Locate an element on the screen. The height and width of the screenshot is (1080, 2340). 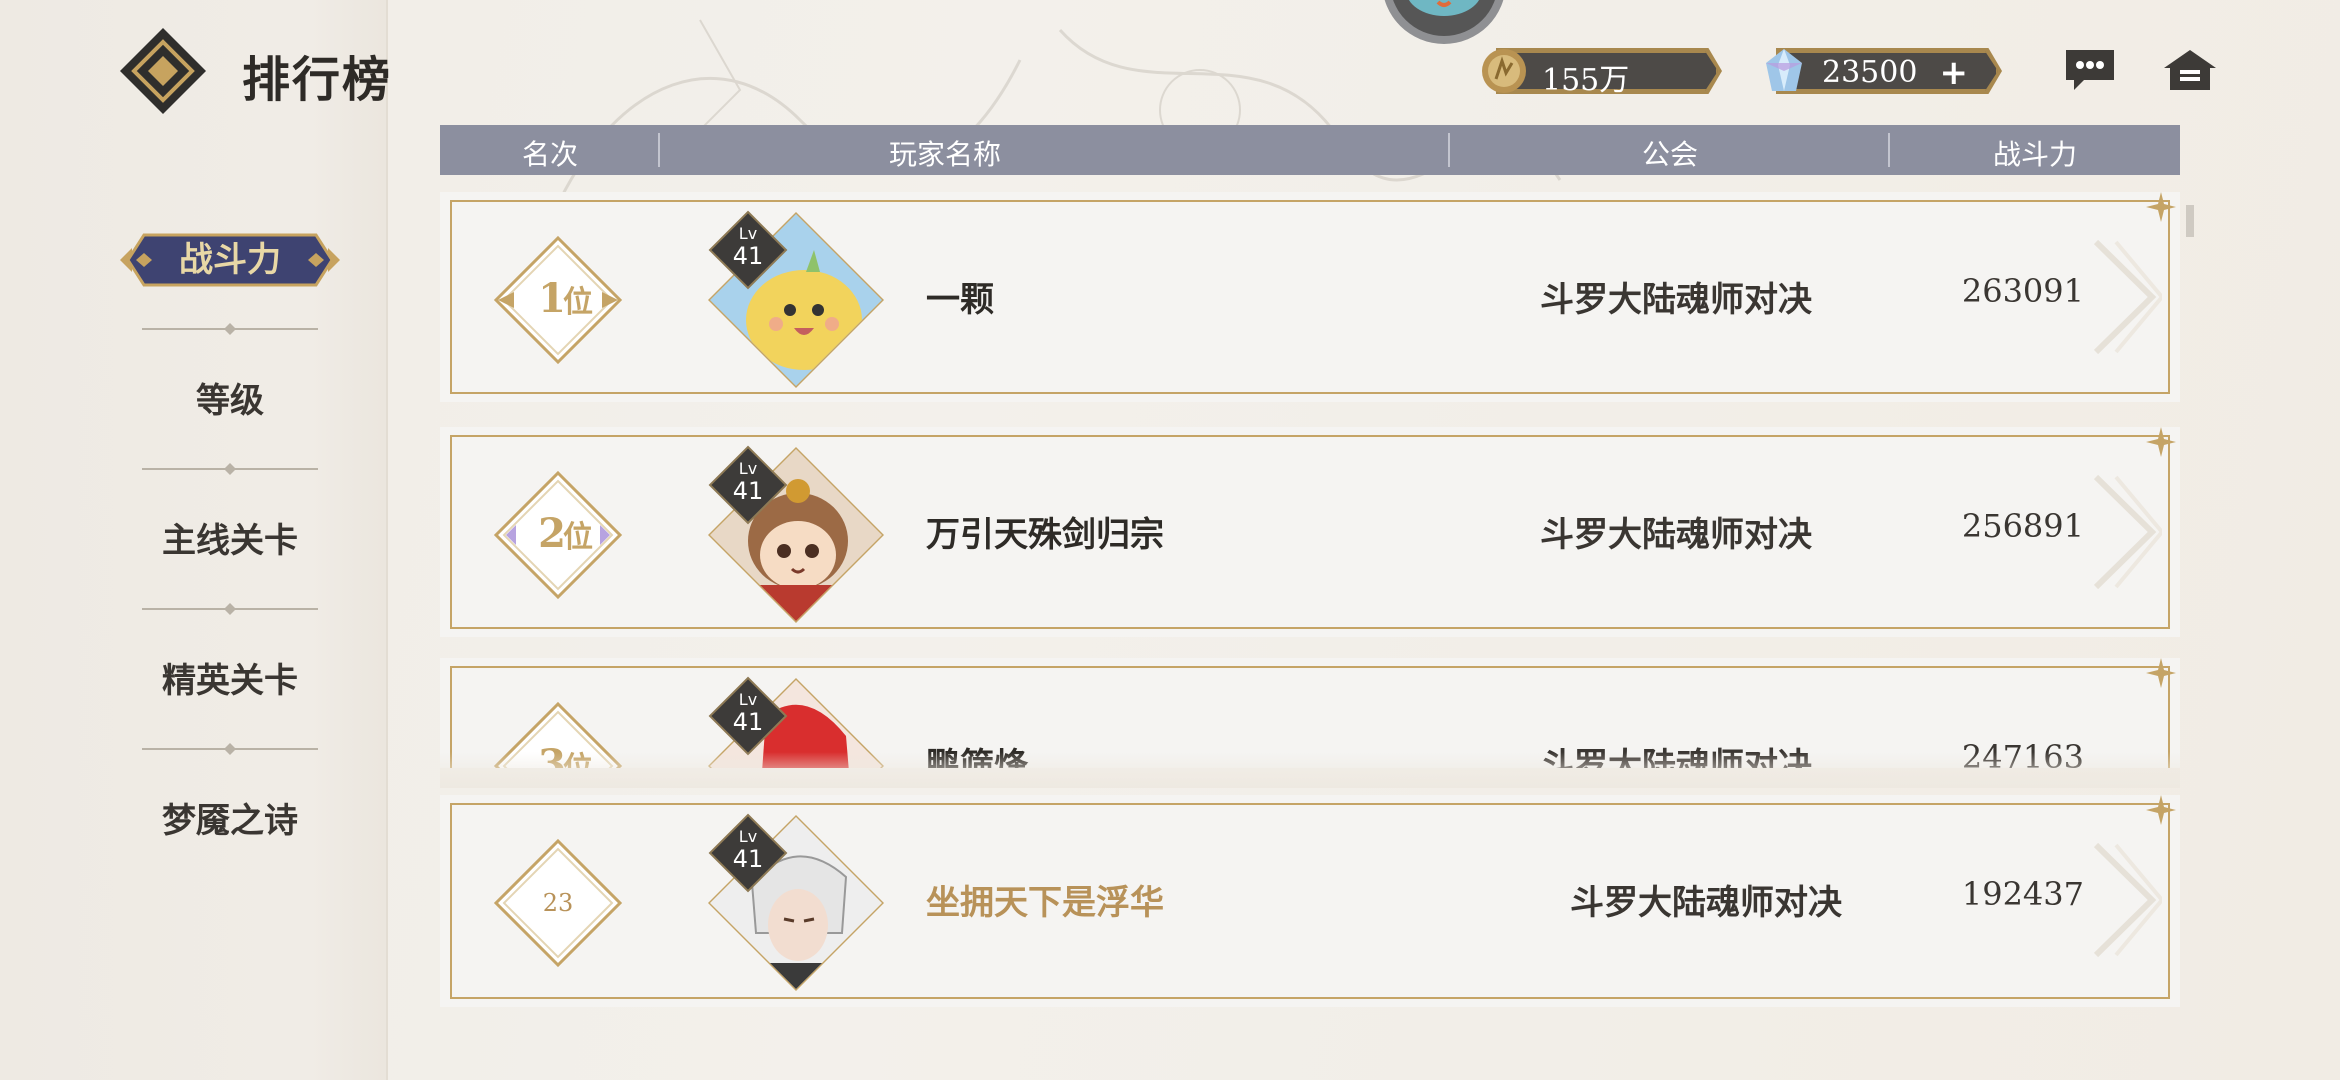
tab-label: 战斗力 is located at coordinates (230, 260).